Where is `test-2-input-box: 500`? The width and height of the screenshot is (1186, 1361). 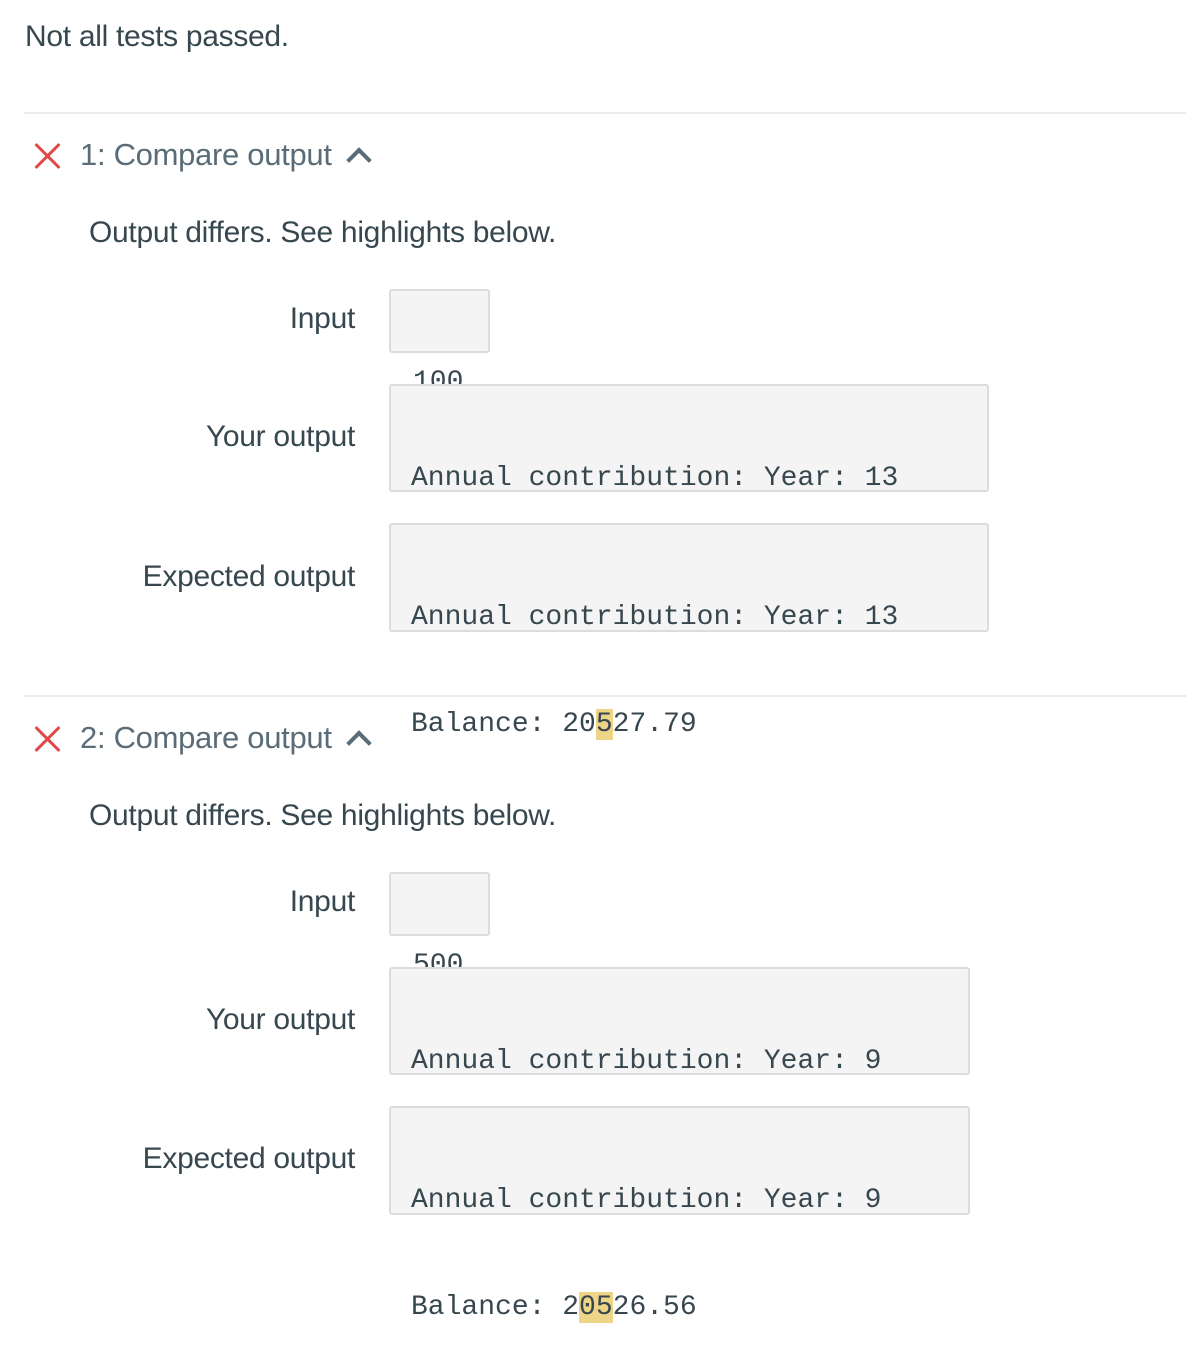
test-2-input-box: 500 is located at coordinates (439, 926).